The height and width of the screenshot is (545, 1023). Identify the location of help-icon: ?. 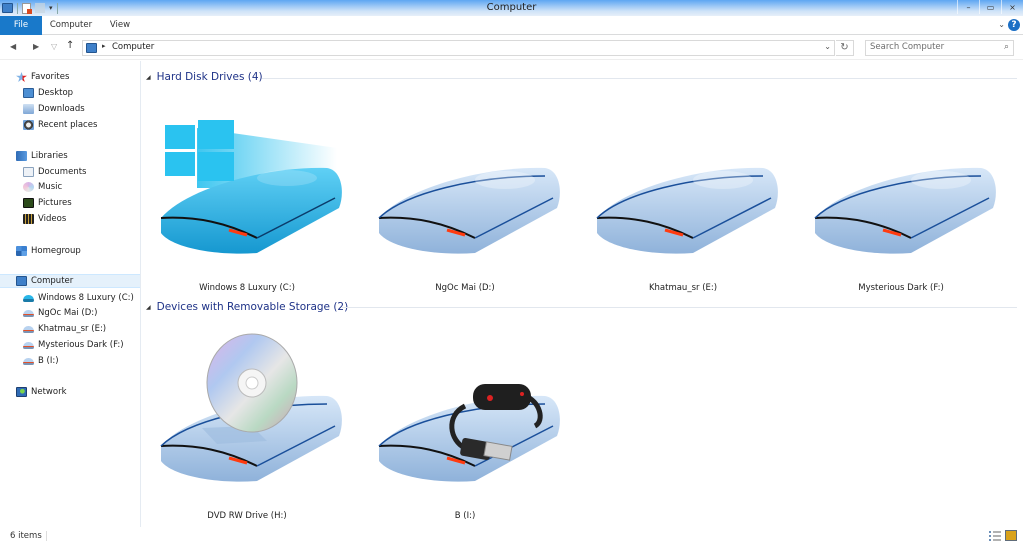
(1014, 25).